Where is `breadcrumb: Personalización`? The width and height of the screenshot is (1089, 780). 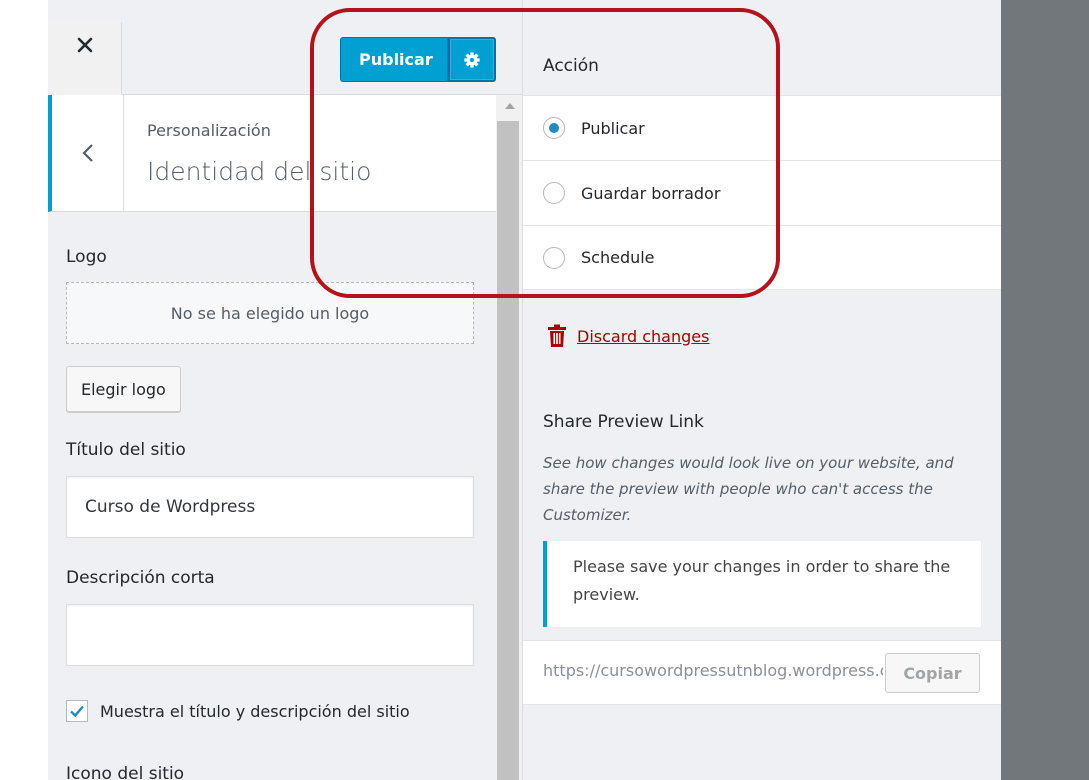
breadcrumb: Personalización is located at coordinates (209, 130).